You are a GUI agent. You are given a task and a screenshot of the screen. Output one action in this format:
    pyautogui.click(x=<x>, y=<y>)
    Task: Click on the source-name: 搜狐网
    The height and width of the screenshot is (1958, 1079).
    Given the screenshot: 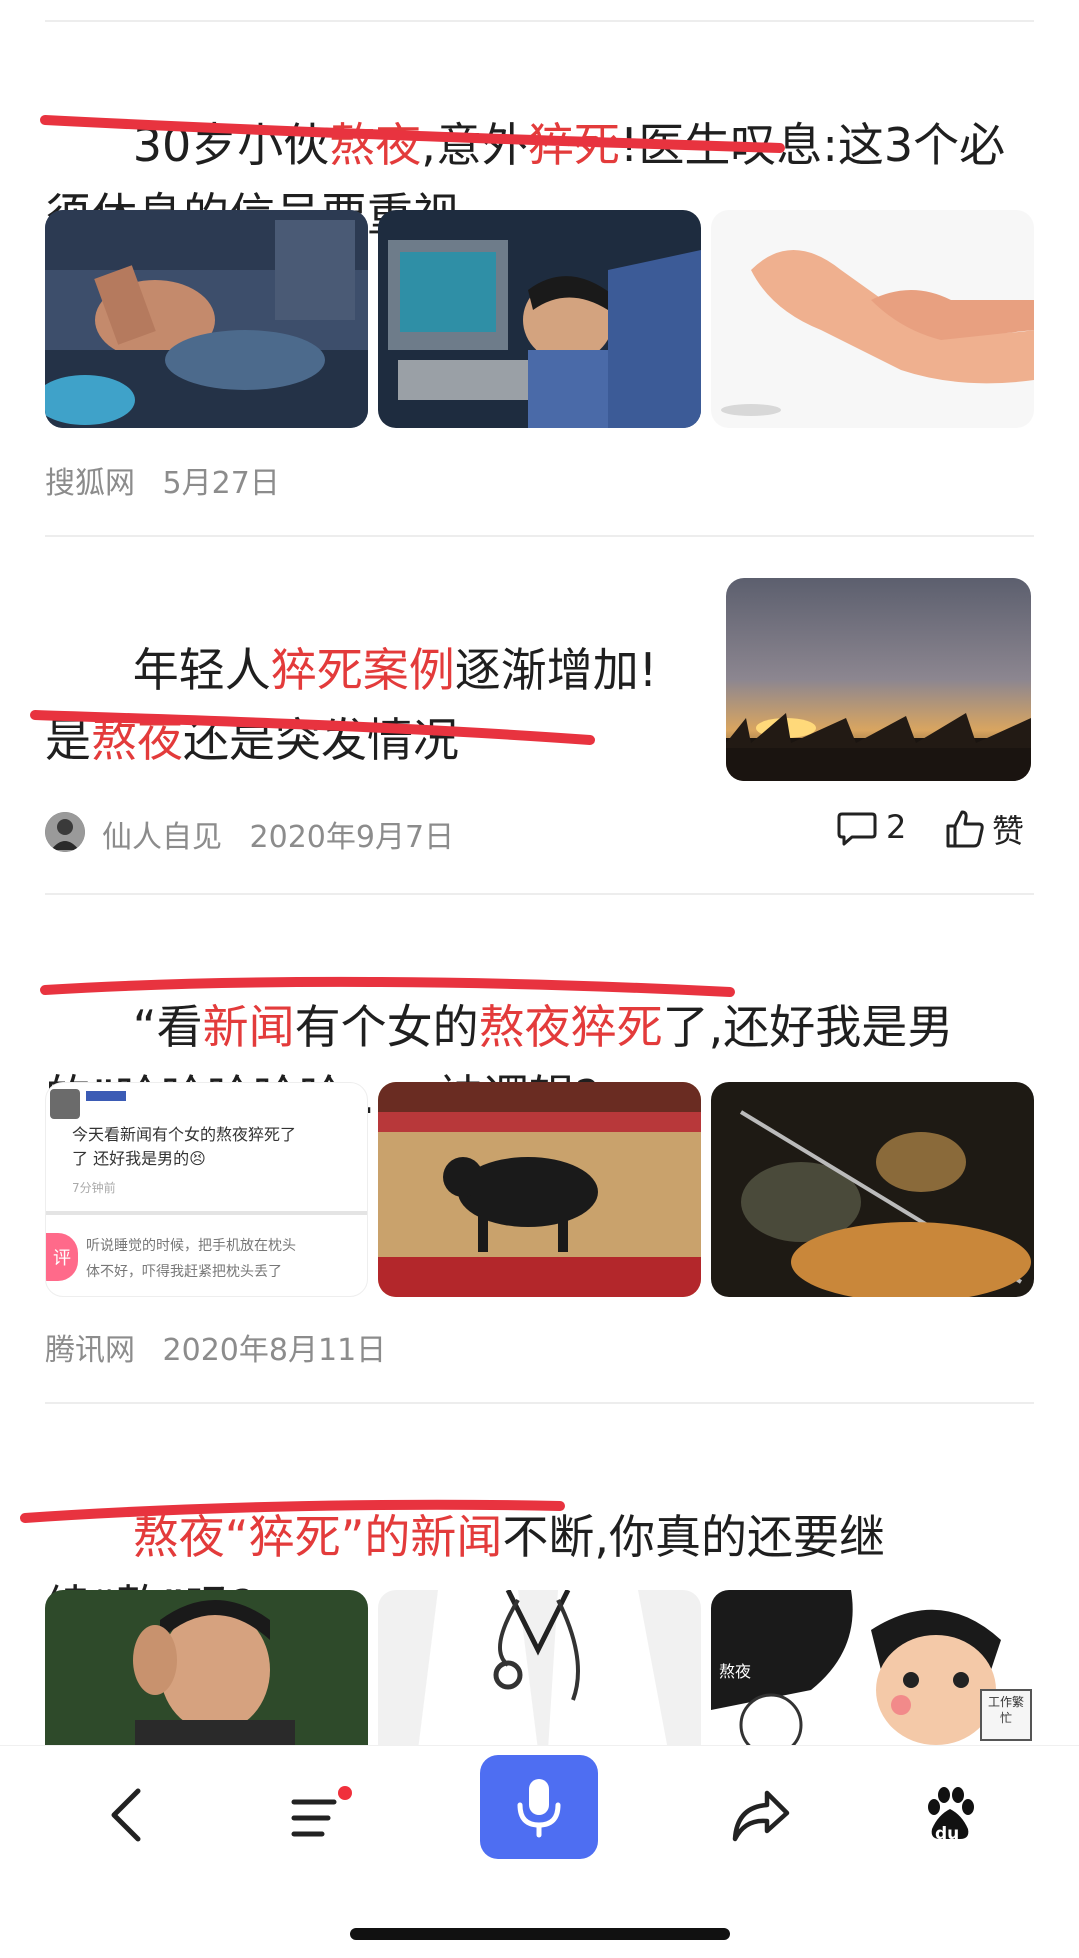 What is the action you would take?
    pyautogui.click(x=90, y=483)
    